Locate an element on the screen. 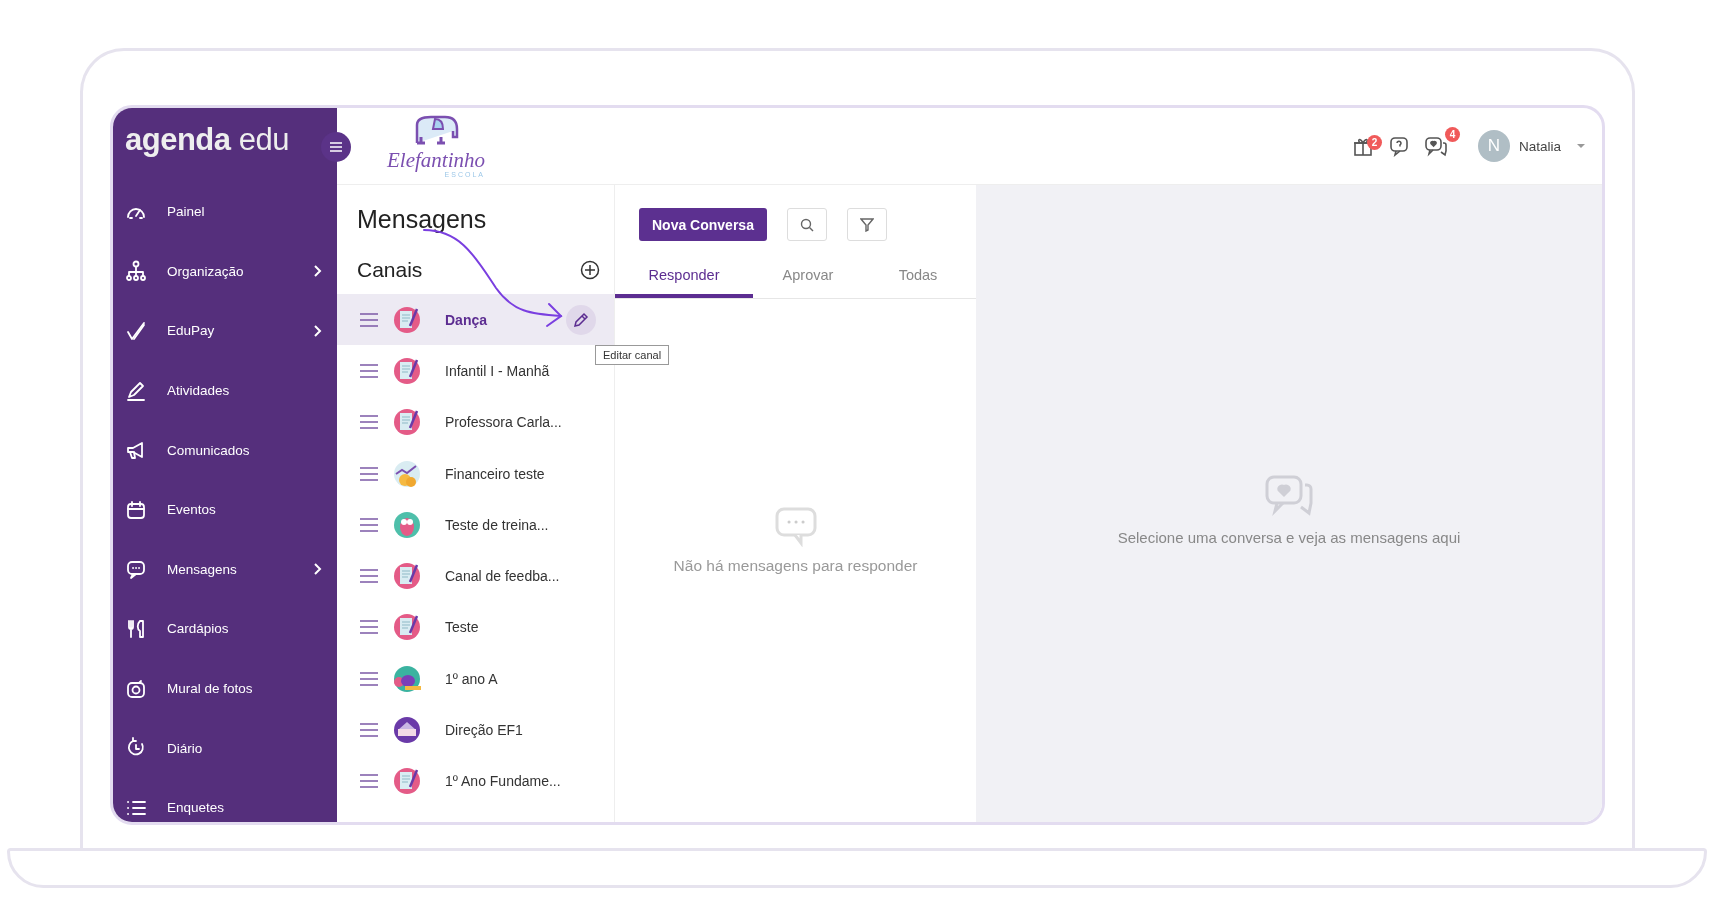  tab: Todas is located at coordinates (918, 277).